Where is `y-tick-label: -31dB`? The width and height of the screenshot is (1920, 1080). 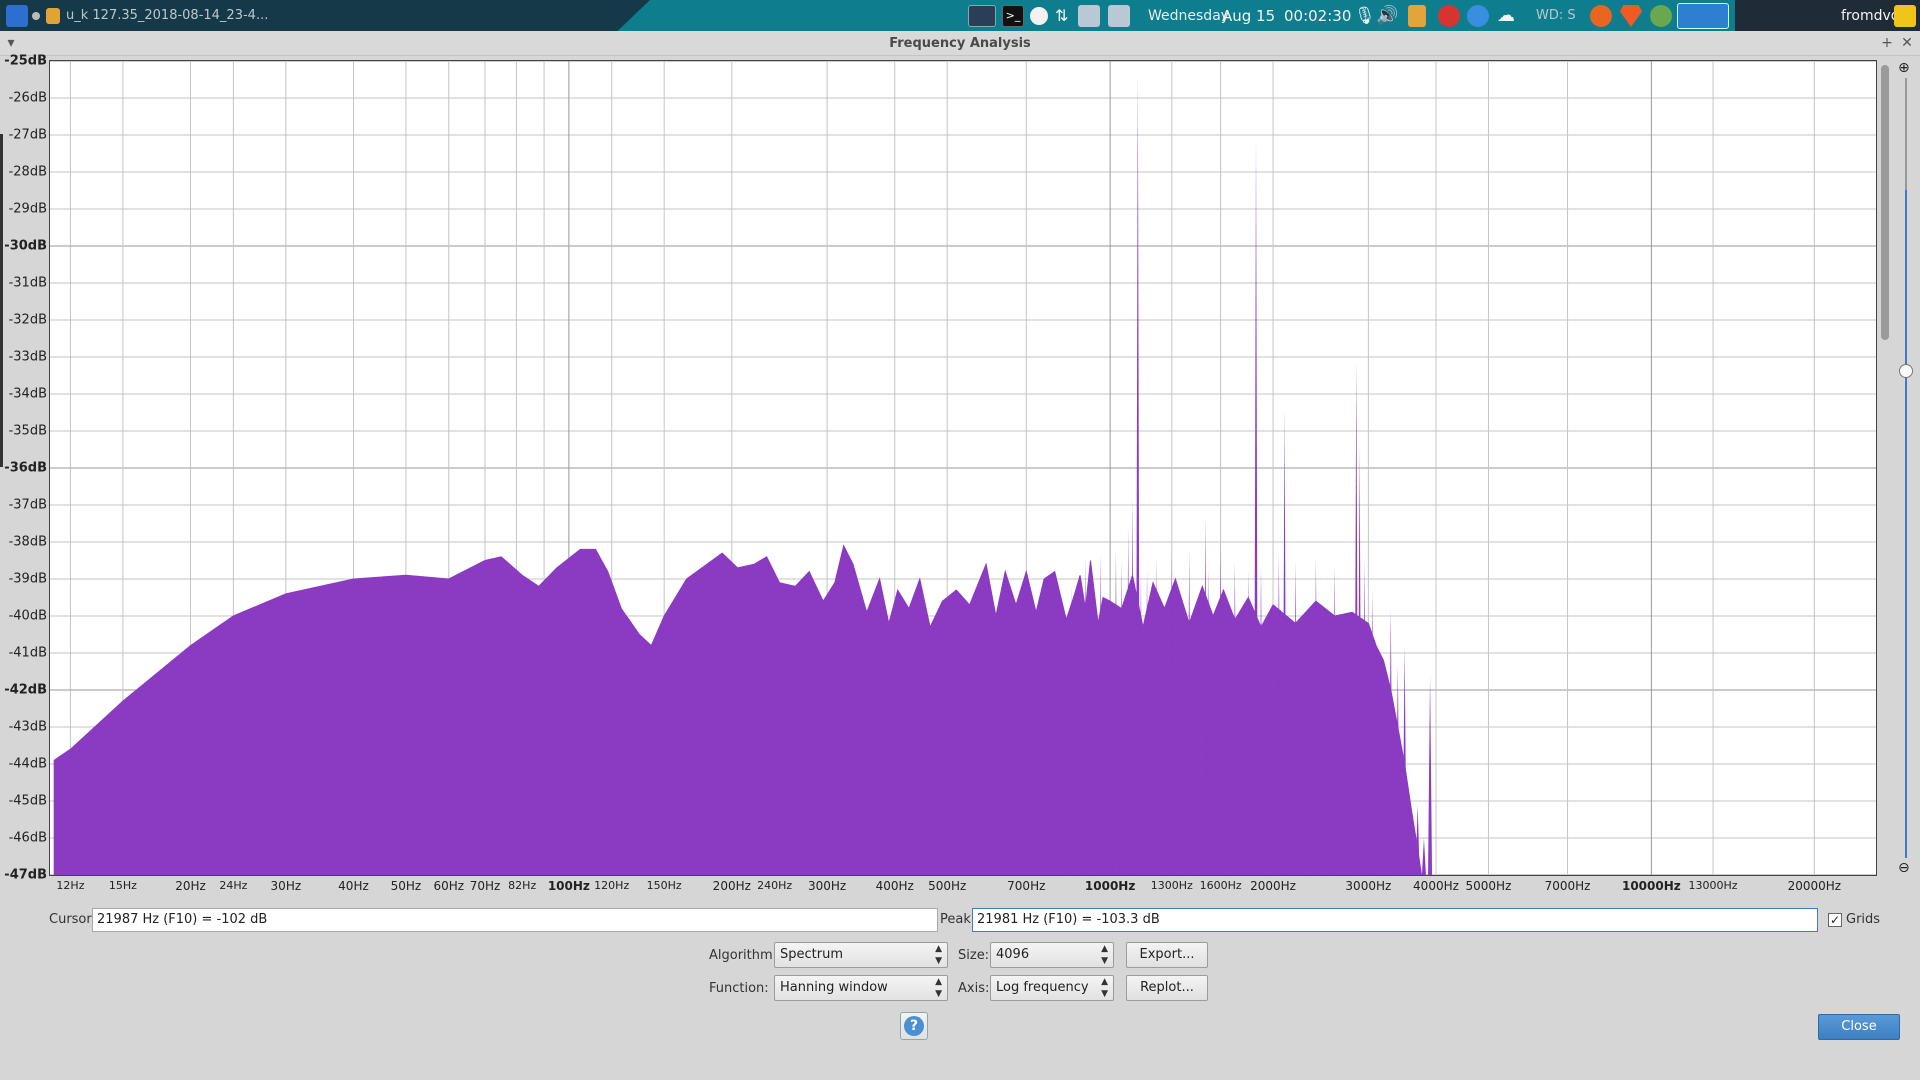
y-tick-label: -31dB is located at coordinates (27, 283).